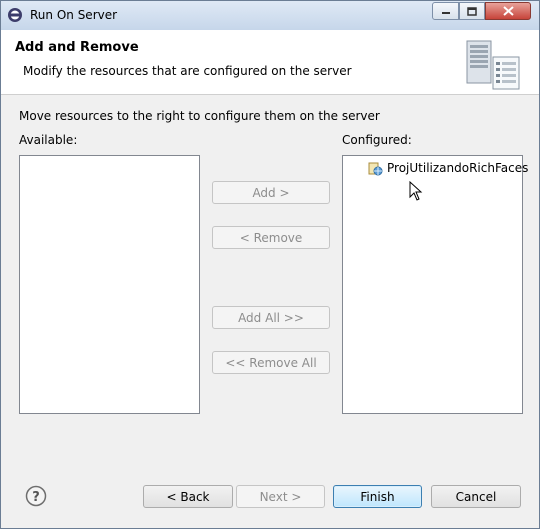  I want to click on list-item: ProjUtilizandoRichFaces, so click(447, 168).